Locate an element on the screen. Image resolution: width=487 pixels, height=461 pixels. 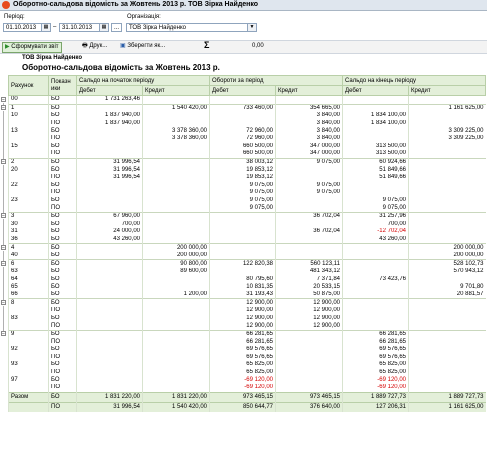
cell-account: 30 is located at coordinates (28, 224).